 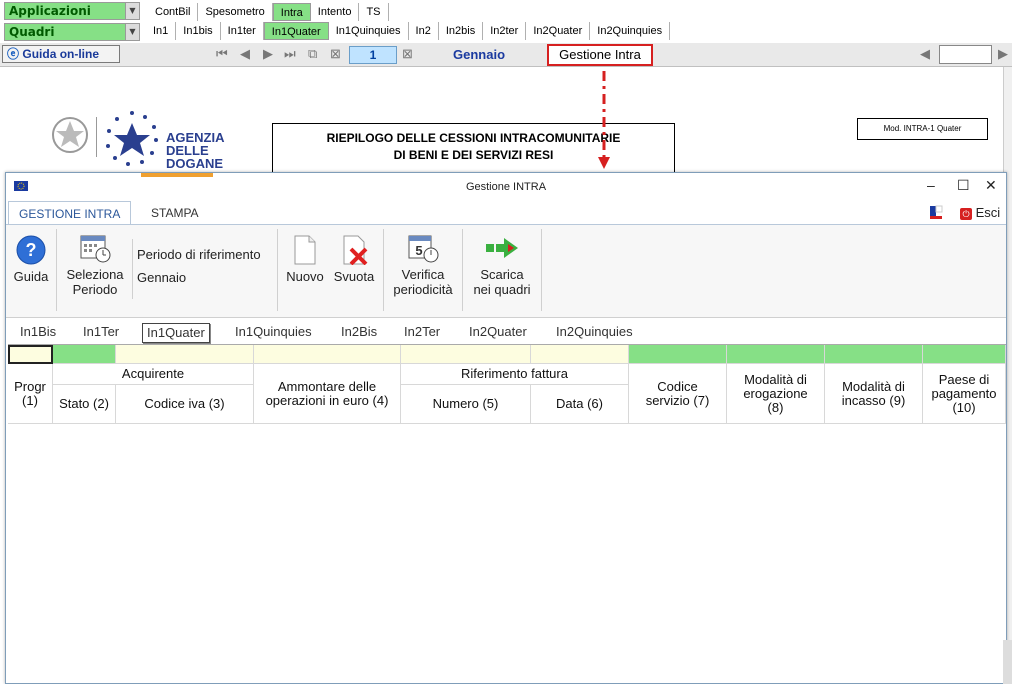 I want to click on next-page-icon: ▶, so click(x=268, y=54).